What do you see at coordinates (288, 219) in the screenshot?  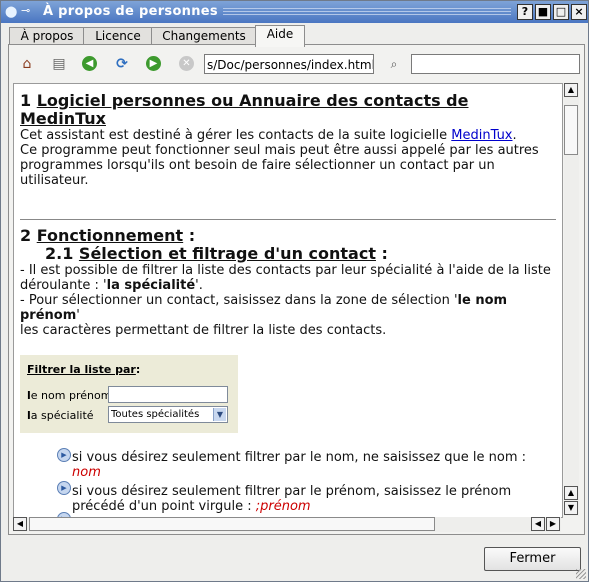 I see `section-divider` at bounding box center [288, 219].